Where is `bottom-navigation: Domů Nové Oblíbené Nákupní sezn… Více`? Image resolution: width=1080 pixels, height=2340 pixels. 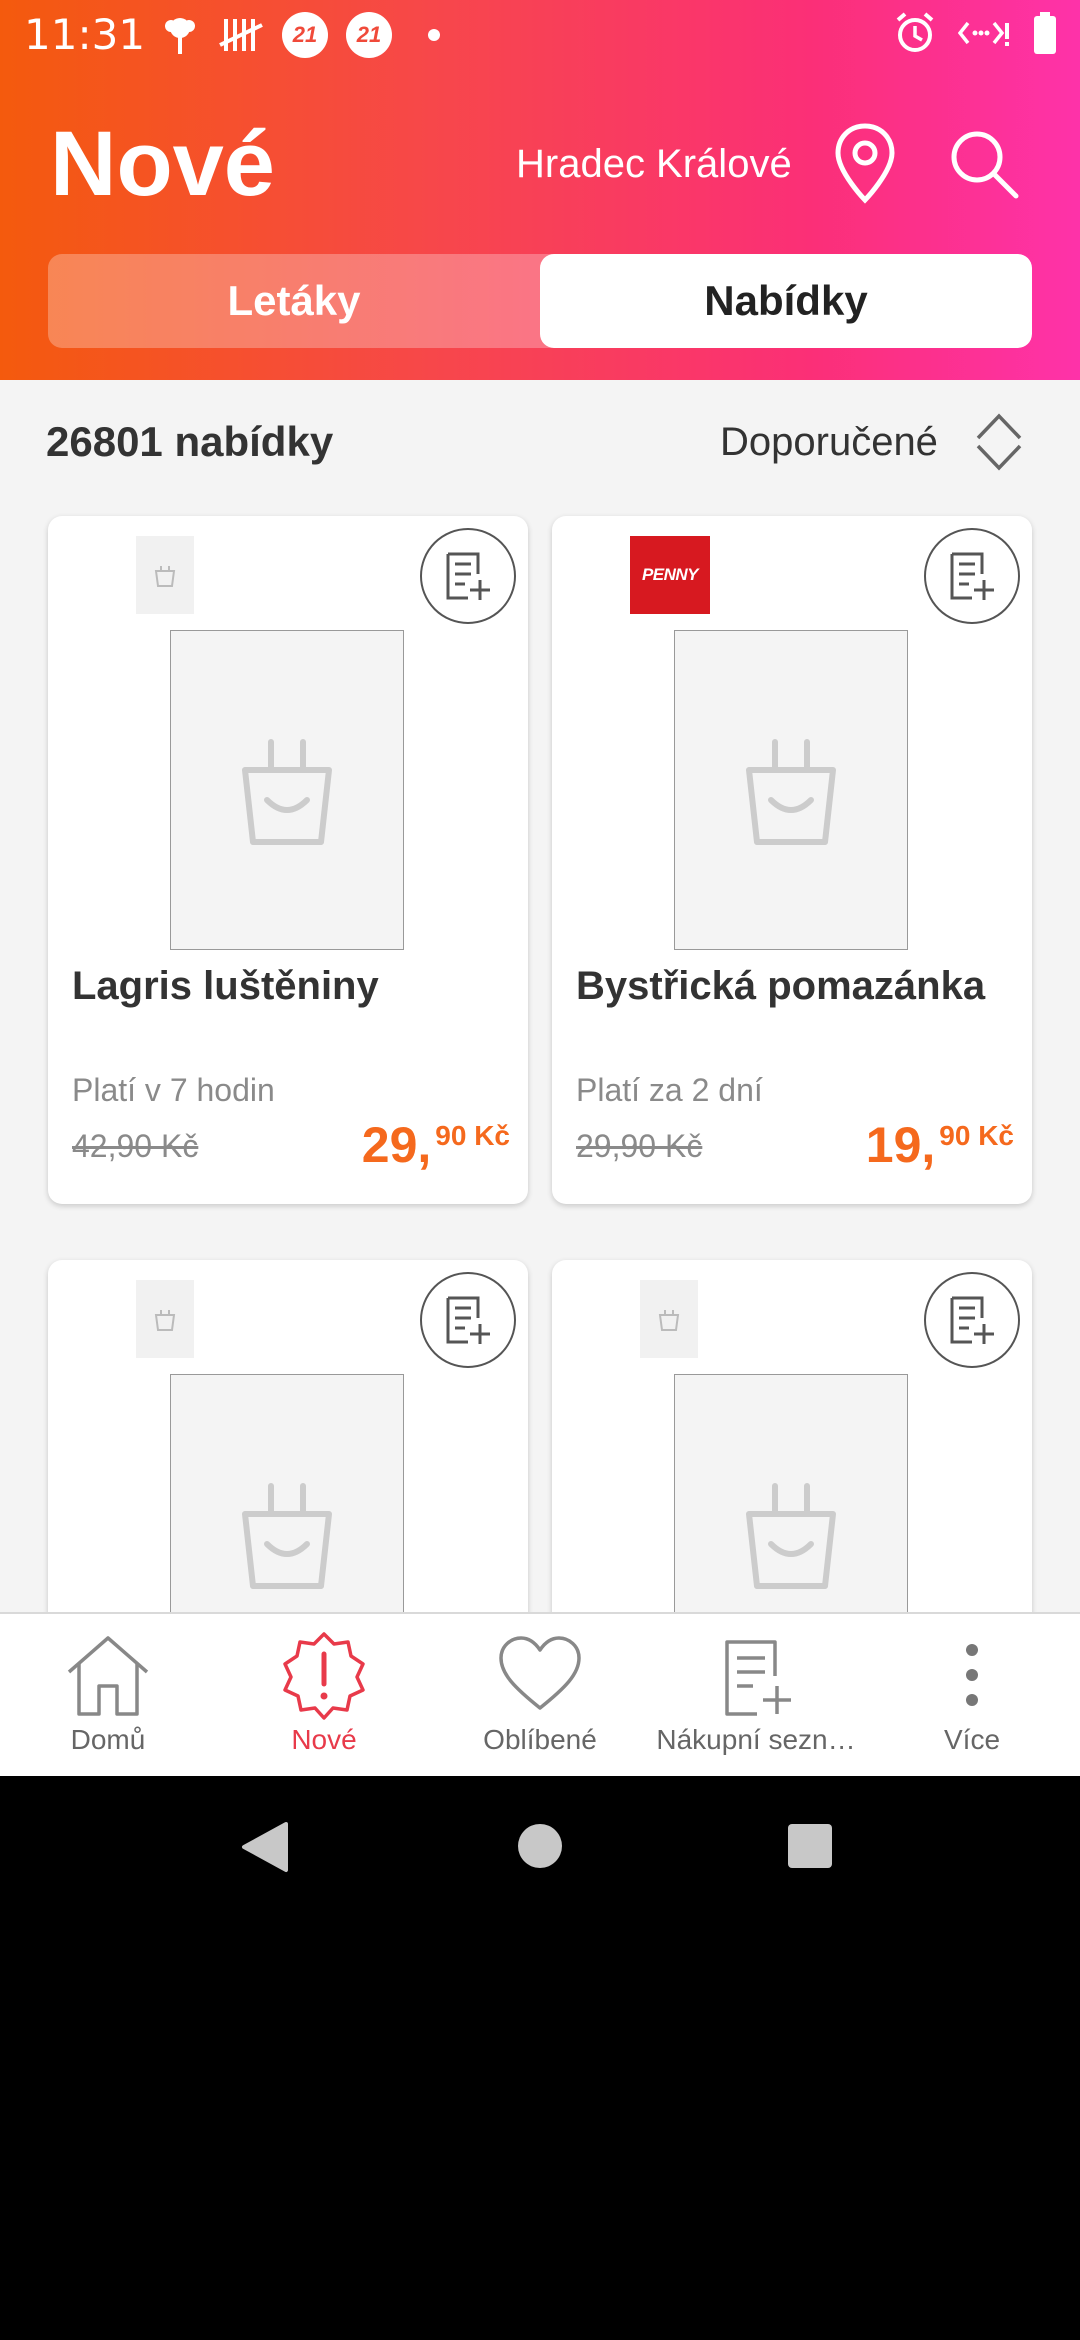 bottom-navigation: Domů Nové Oblíbené Nákupní sezn… Více is located at coordinates (540, 1694).